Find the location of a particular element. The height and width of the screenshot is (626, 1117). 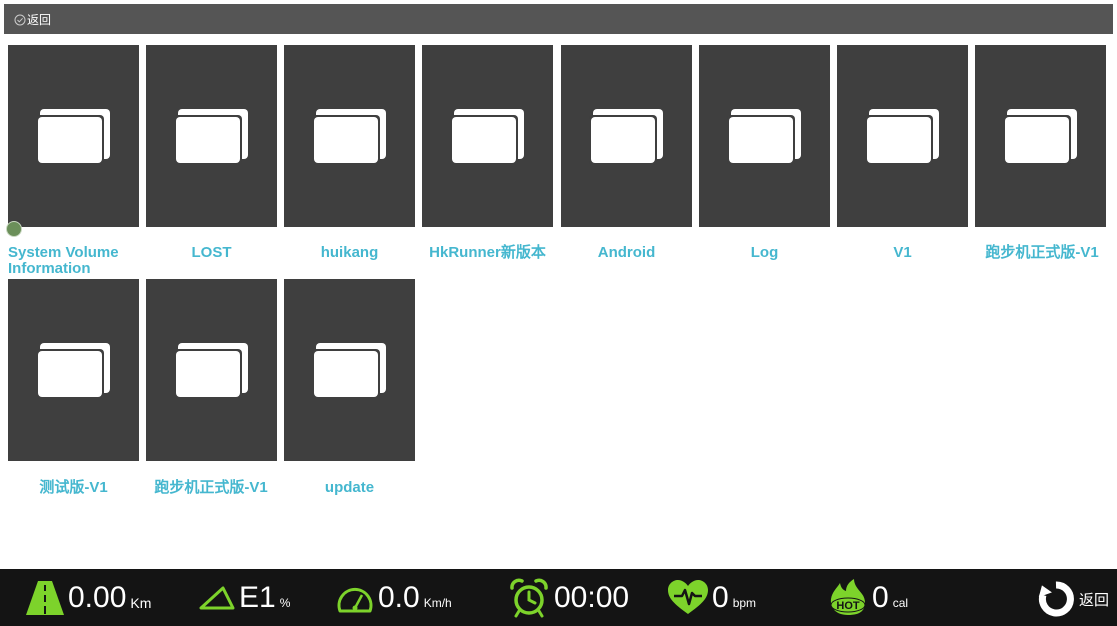

heart-rate-stat: 0 bpm is located at coordinates (712, 597).